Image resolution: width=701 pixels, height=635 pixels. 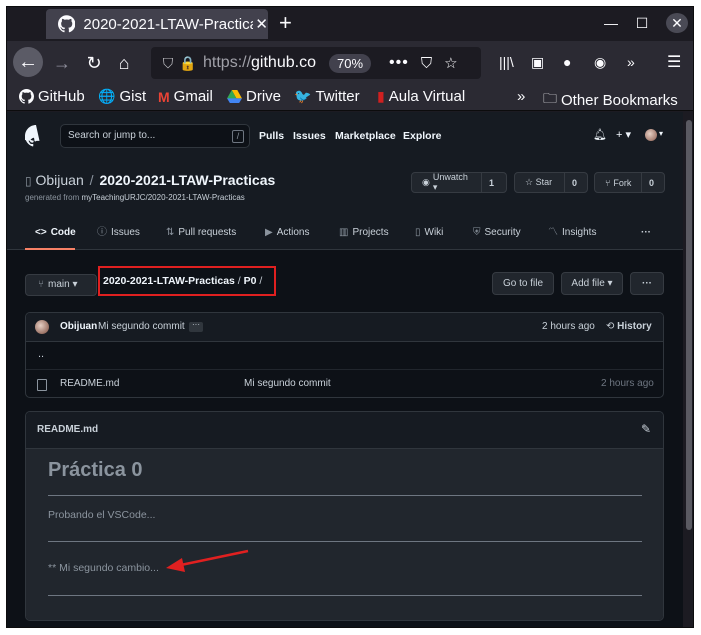 What do you see at coordinates (364, 236) in the screenshot?
I see `tab-projects: ▥ Projects` at bounding box center [364, 236].